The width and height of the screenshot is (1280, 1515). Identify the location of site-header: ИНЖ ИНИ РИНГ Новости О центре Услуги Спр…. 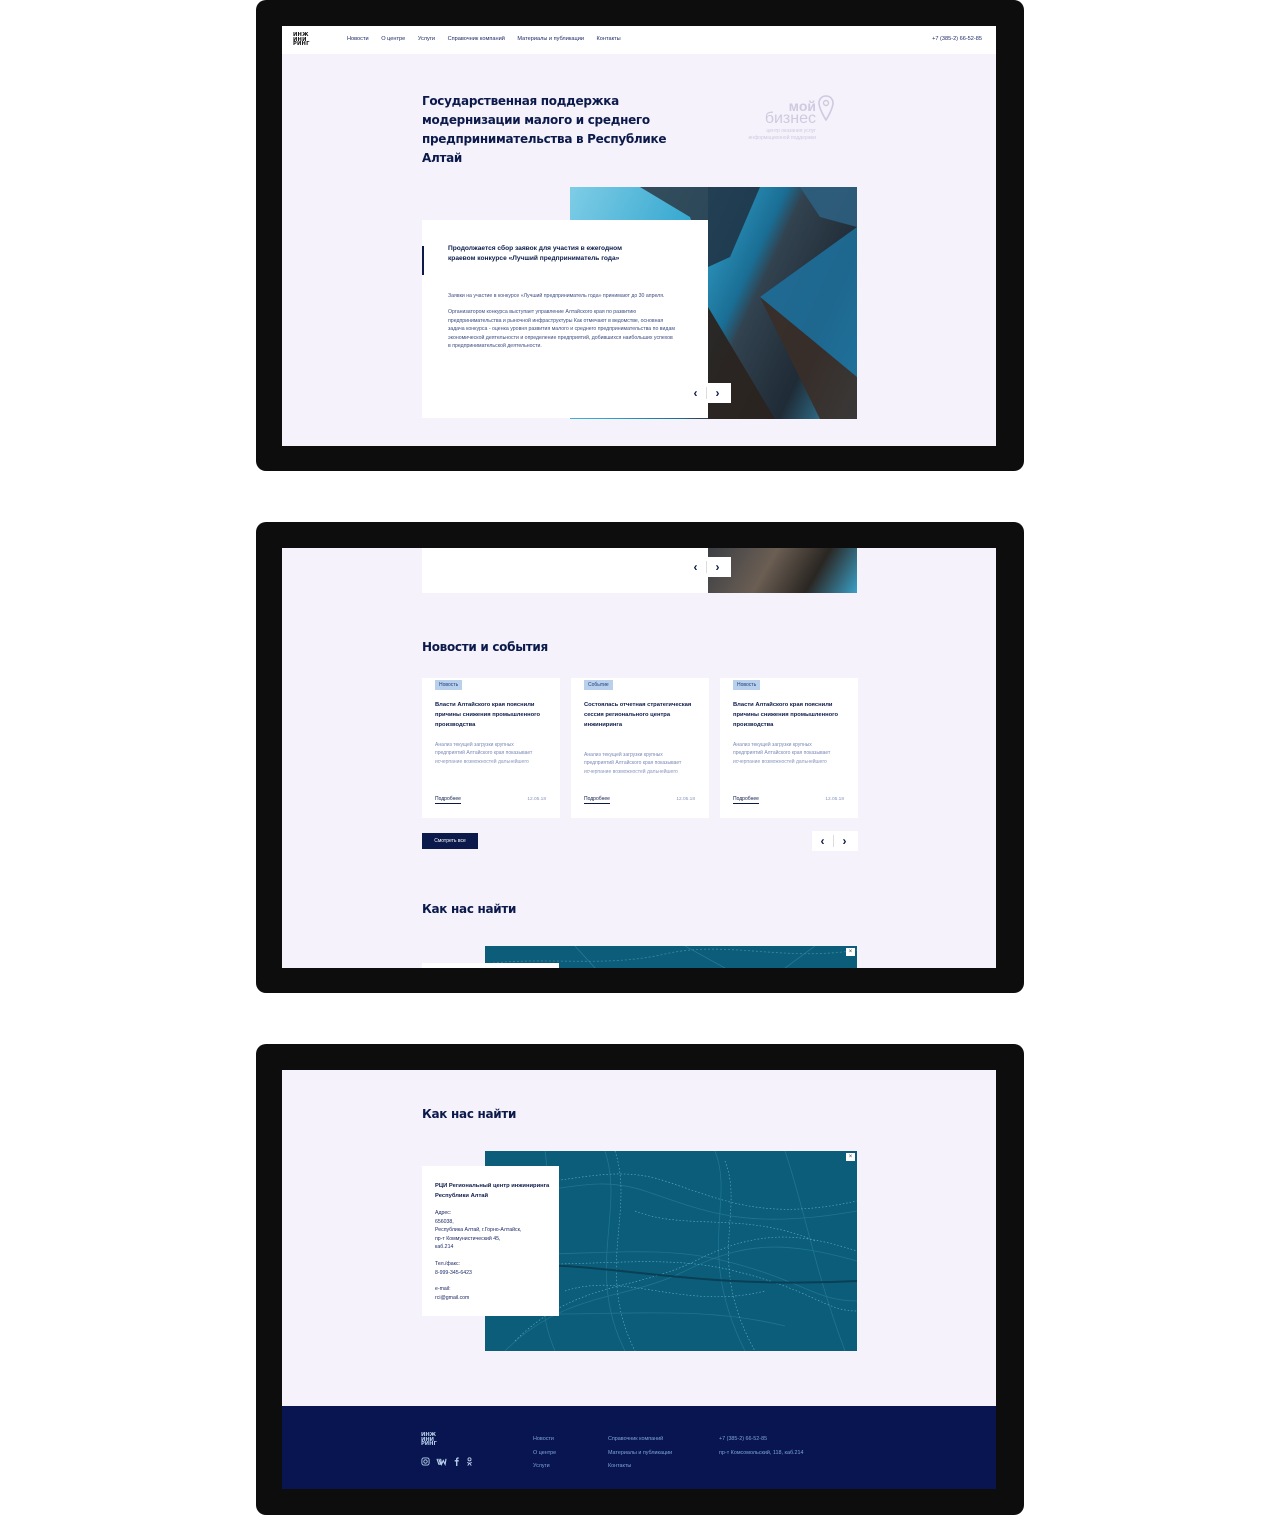
(639, 40).